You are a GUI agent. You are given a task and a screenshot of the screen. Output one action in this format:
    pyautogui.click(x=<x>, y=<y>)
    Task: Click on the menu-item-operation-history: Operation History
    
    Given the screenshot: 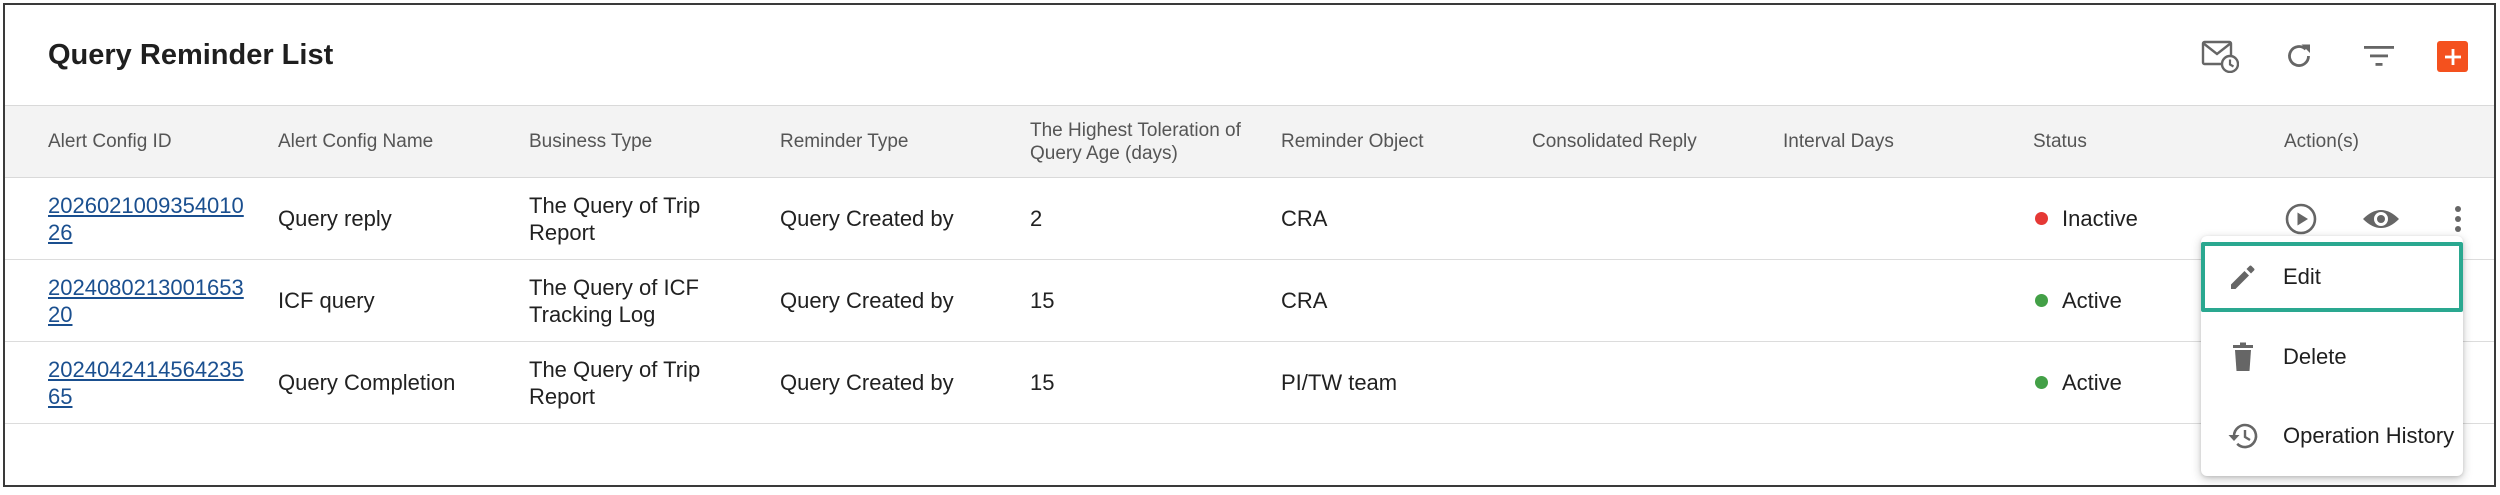 What is the action you would take?
    pyautogui.click(x=2332, y=436)
    